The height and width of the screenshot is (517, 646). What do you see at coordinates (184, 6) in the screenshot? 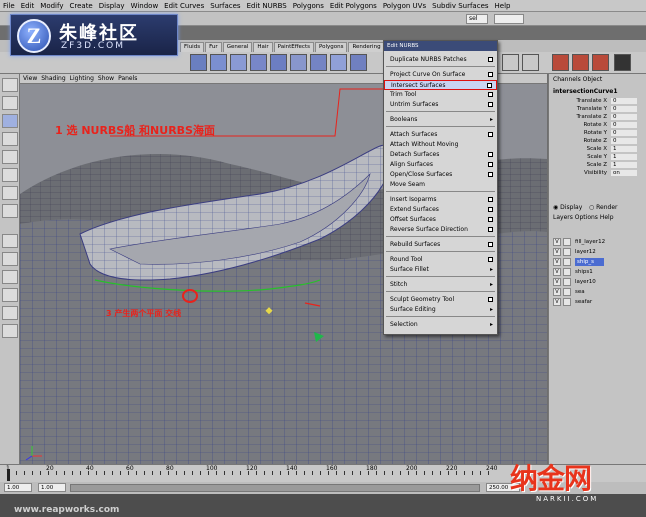
I see `menu-edit-curves: Edit Curves` at bounding box center [184, 6].